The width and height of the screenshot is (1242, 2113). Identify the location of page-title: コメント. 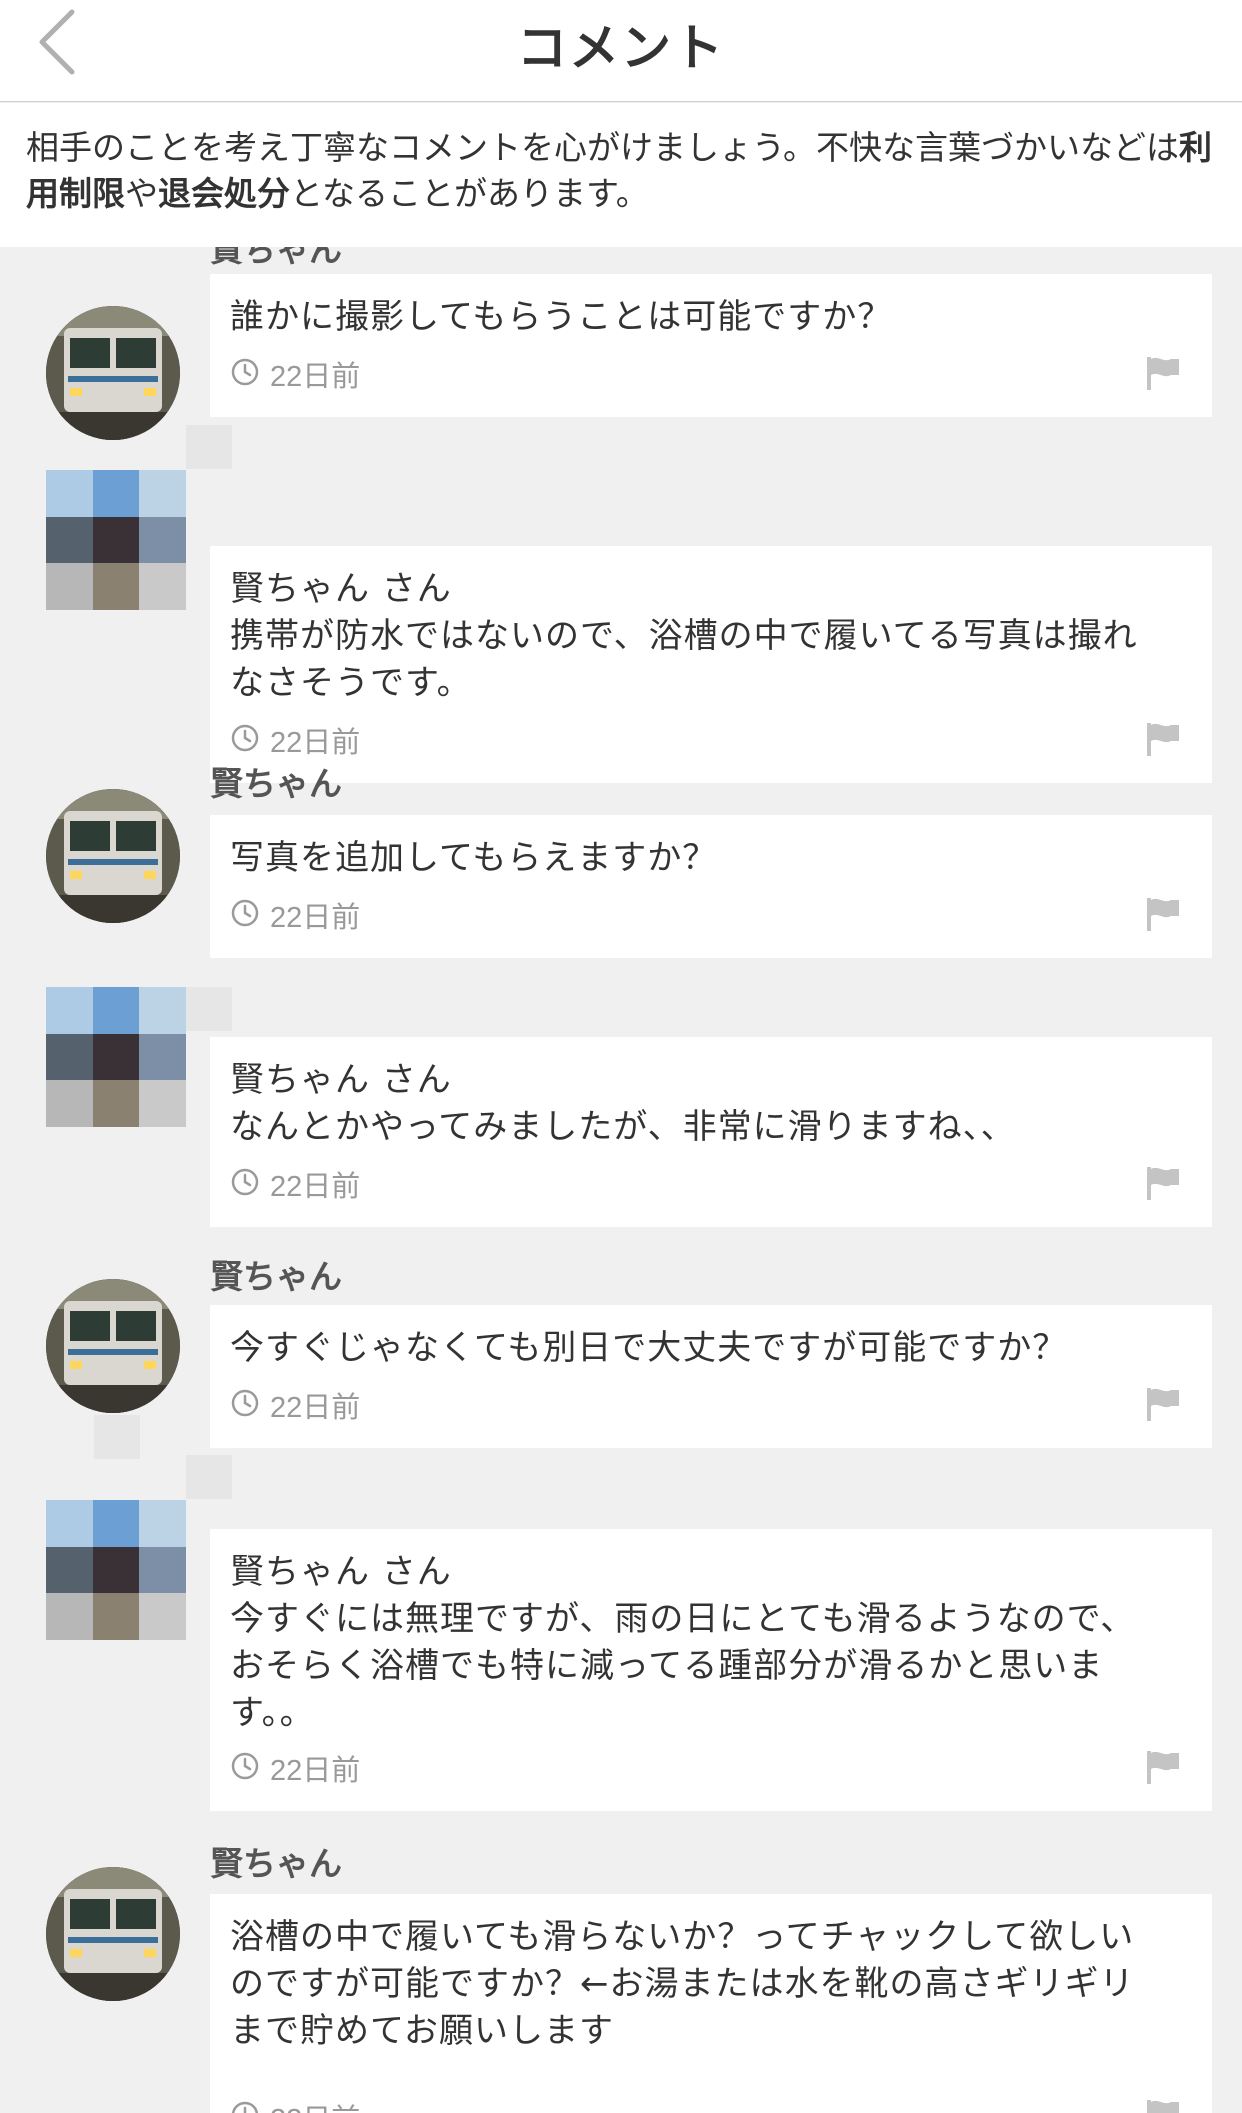
(621, 48).